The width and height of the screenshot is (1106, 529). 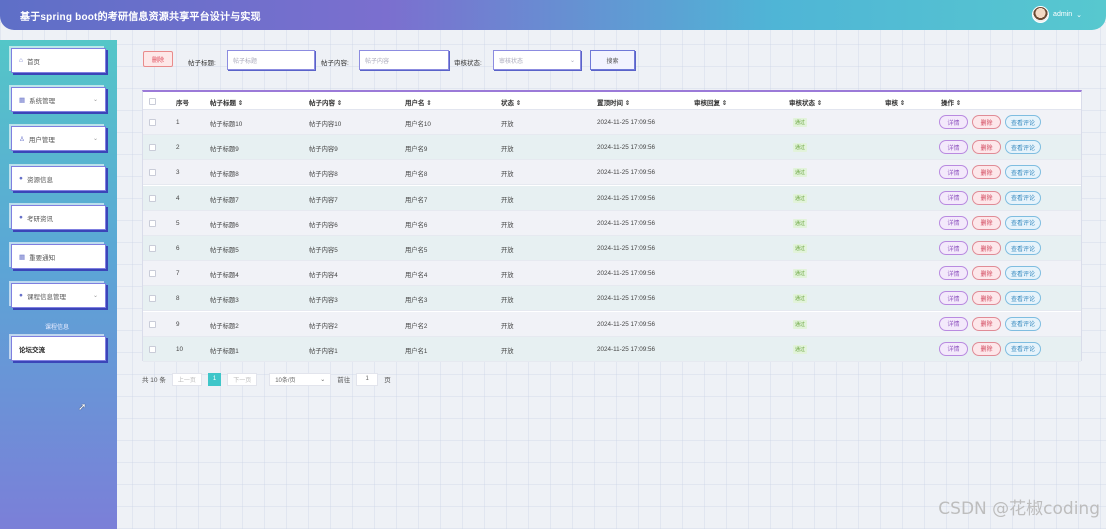 I want to click on avatar, so click(x=1041, y=14).